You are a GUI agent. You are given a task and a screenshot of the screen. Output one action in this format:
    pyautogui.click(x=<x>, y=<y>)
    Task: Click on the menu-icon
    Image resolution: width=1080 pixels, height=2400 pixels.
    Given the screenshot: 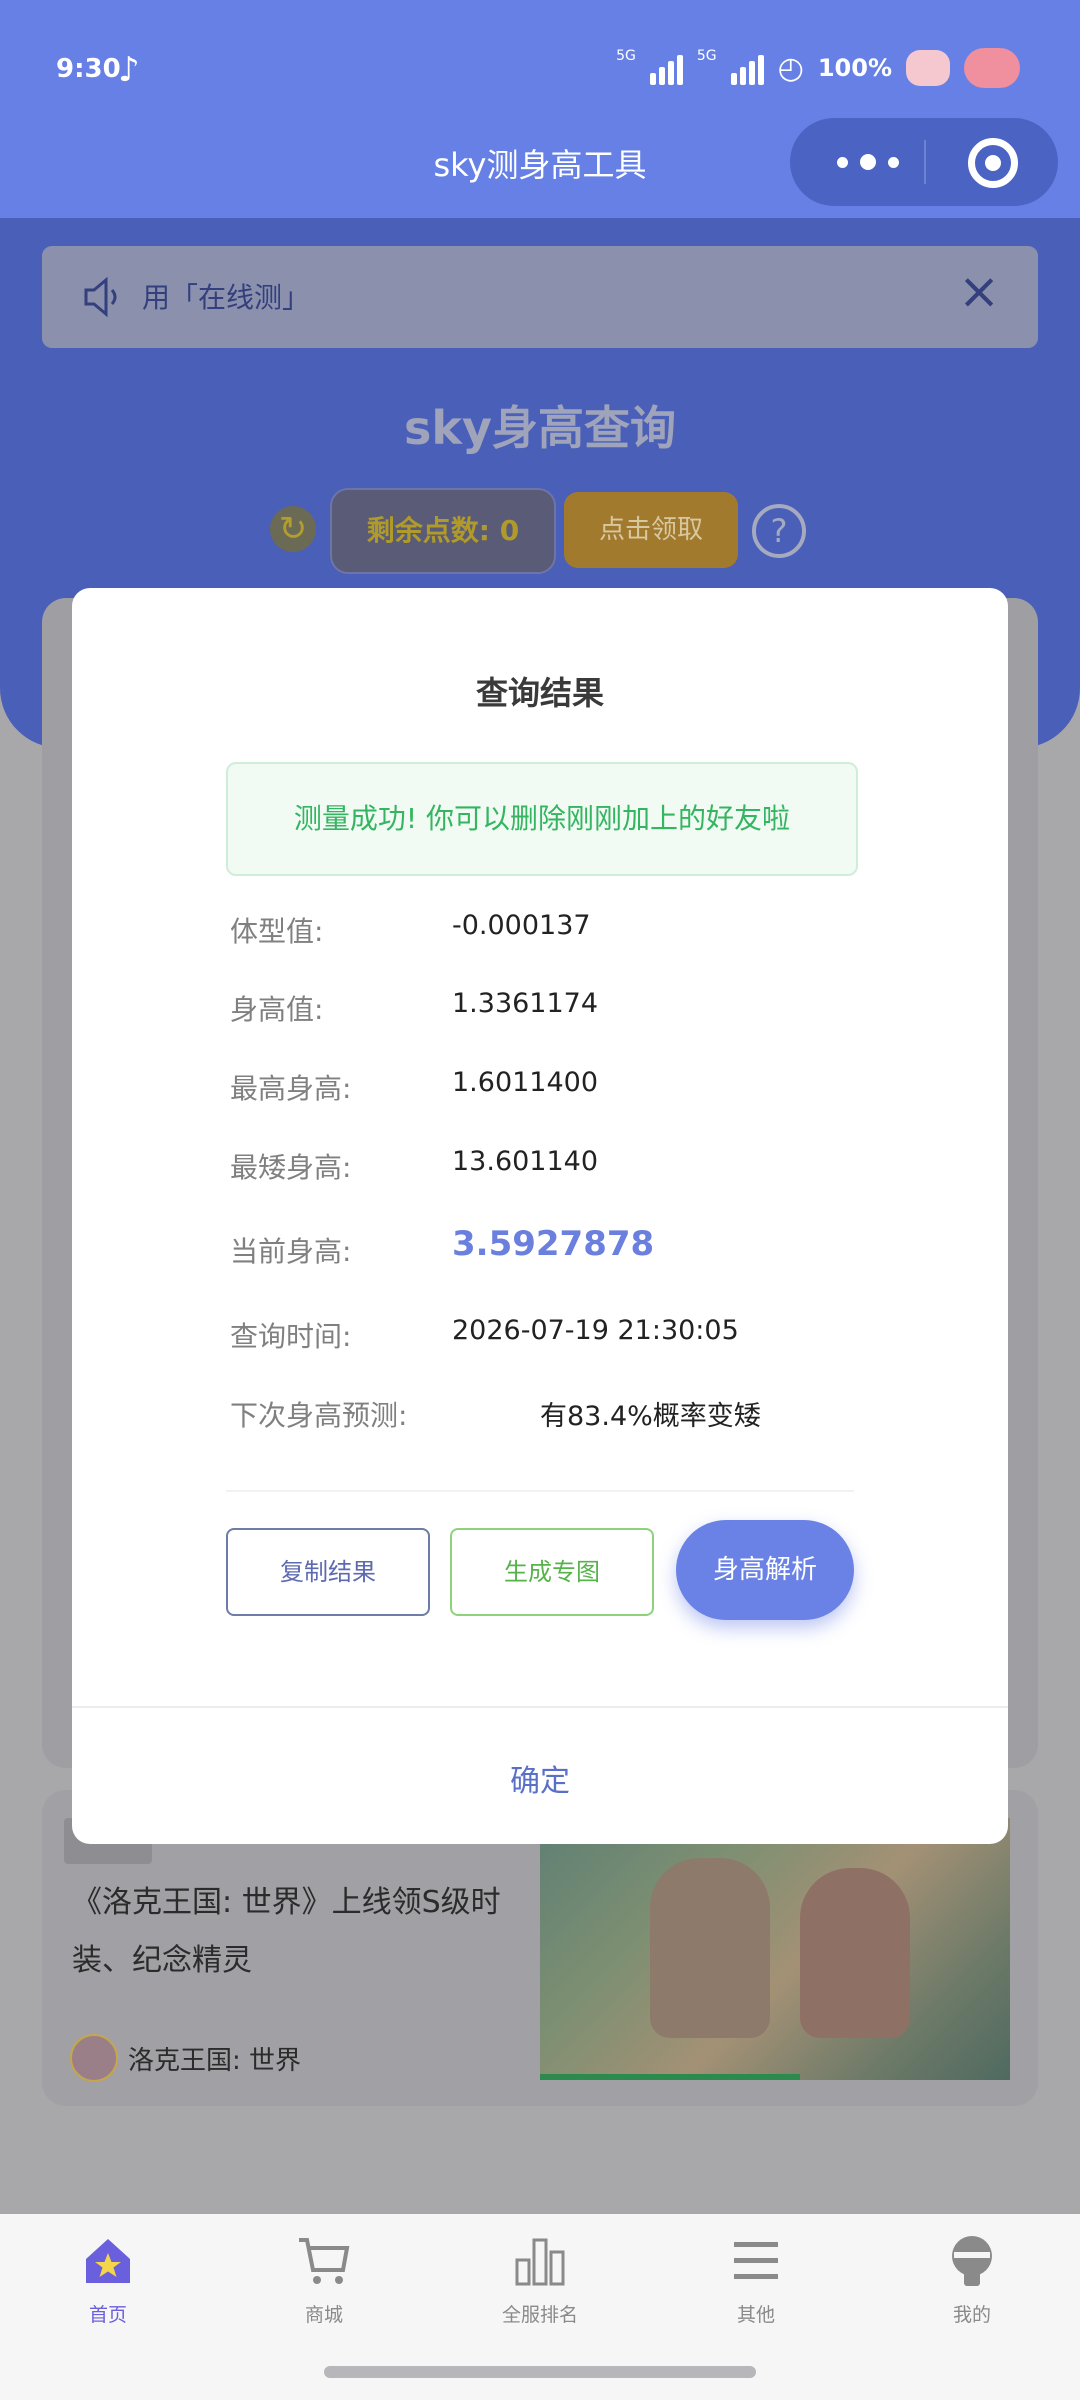 What is the action you would take?
    pyautogui.click(x=756, y=2261)
    